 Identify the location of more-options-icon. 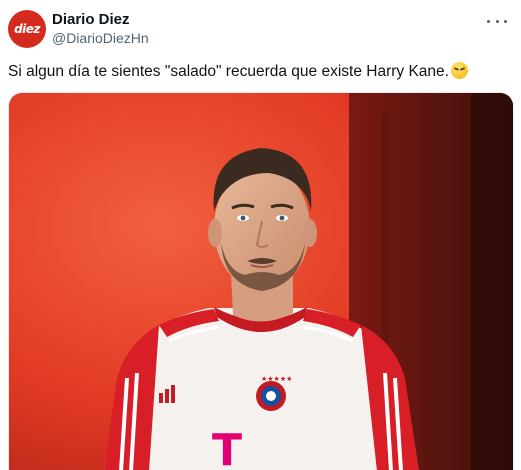
(497, 21).